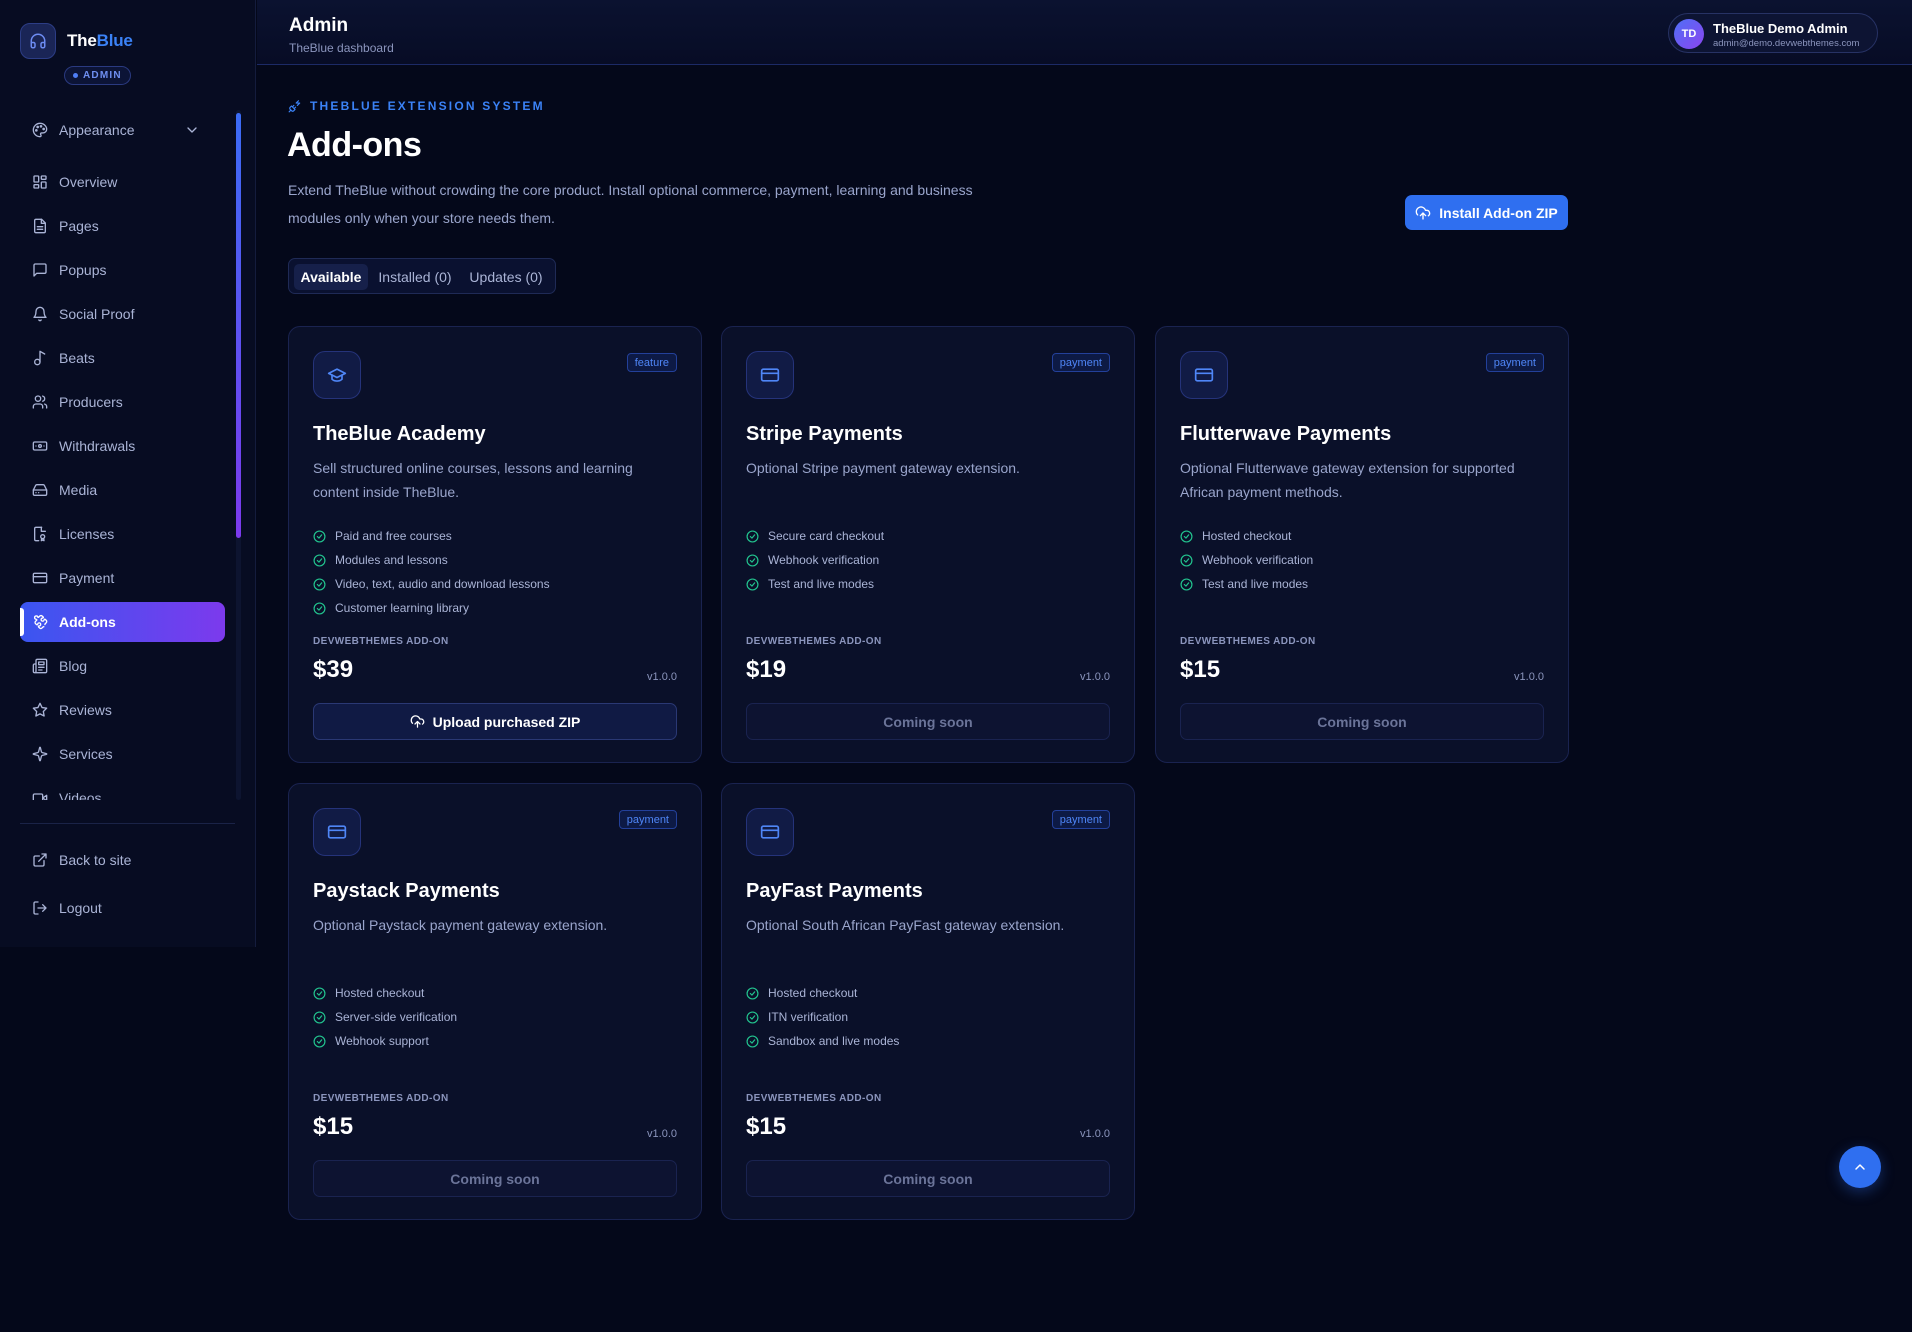  What do you see at coordinates (385, 1041) in the screenshot?
I see `feature-item: Webhook support` at bounding box center [385, 1041].